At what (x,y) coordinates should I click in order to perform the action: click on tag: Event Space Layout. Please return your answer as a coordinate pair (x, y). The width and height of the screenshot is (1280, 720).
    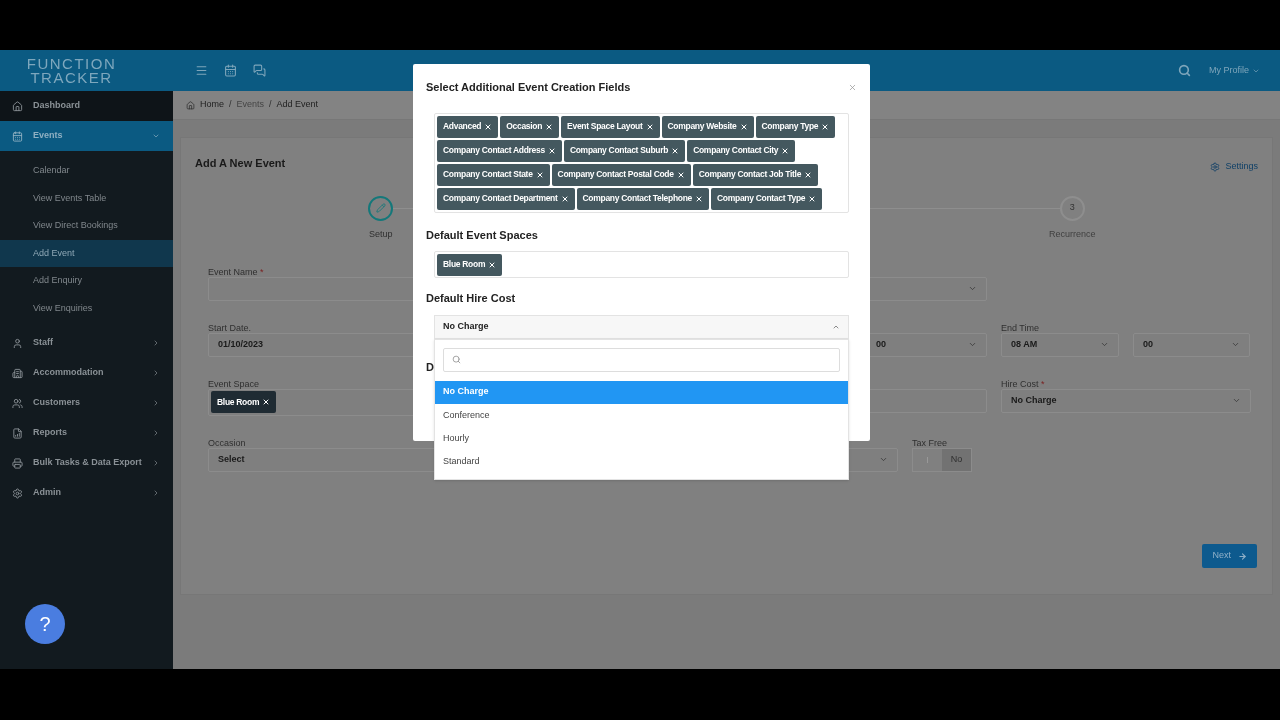
    Looking at the image, I should click on (610, 126).